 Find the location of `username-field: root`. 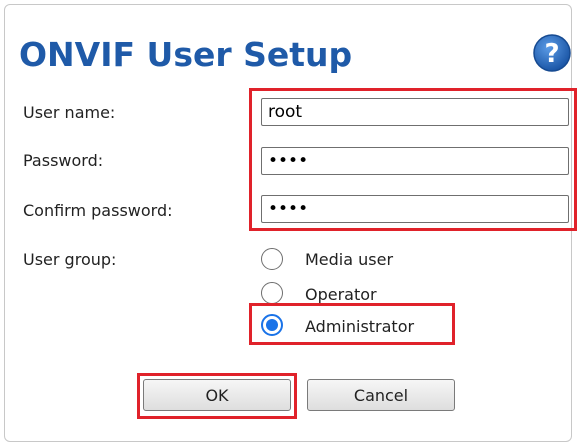

username-field: root is located at coordinates (415, 112).